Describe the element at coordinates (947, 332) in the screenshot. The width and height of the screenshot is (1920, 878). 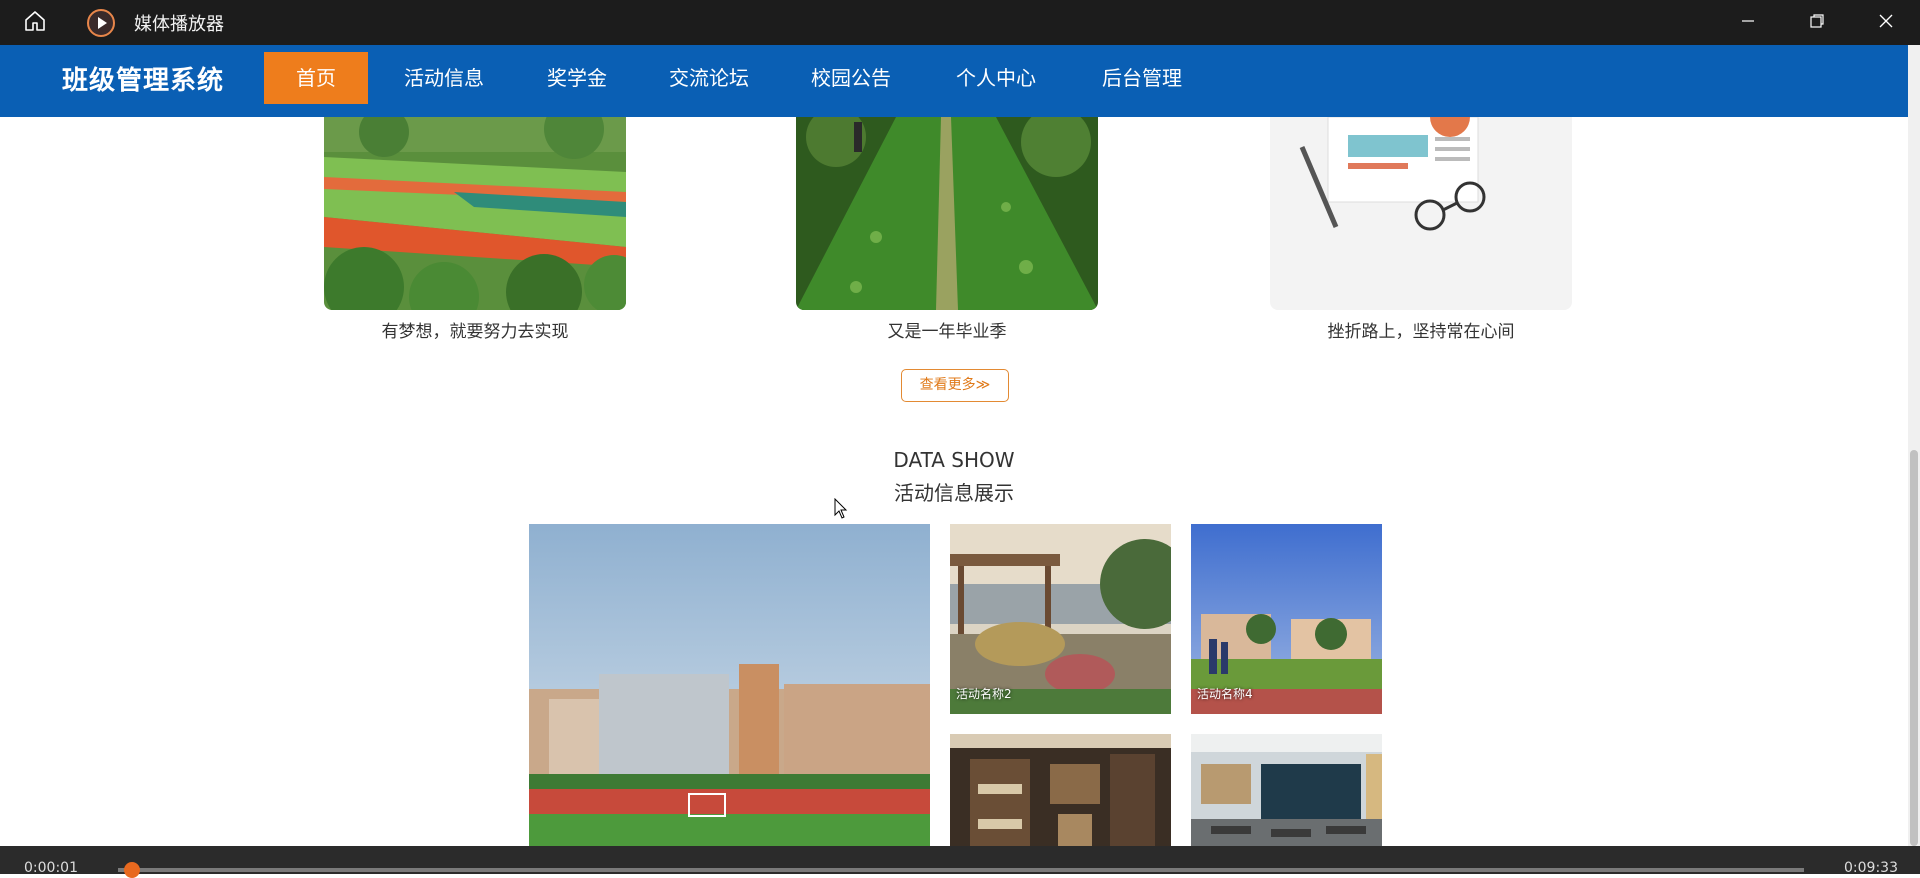
I see `gallery-caption-2: 又是一年毕业季` at that location.